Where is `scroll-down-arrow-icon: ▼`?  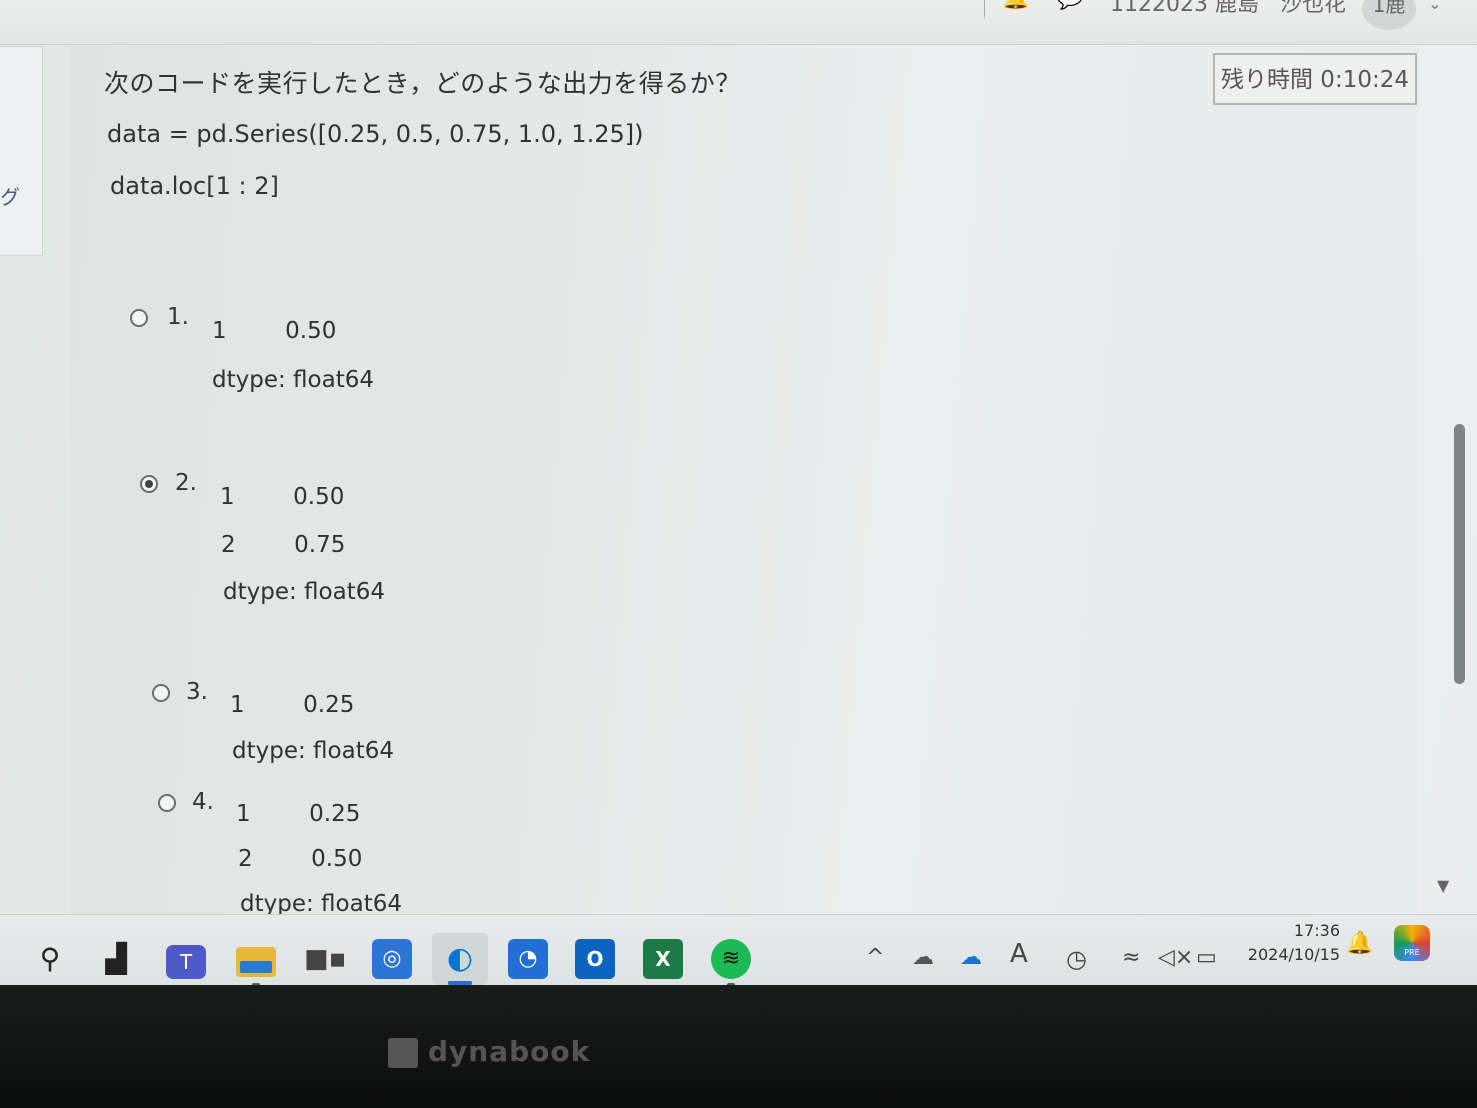 scroll-down-arrow-icon: ▼ is located at coordinates (1443, 885).